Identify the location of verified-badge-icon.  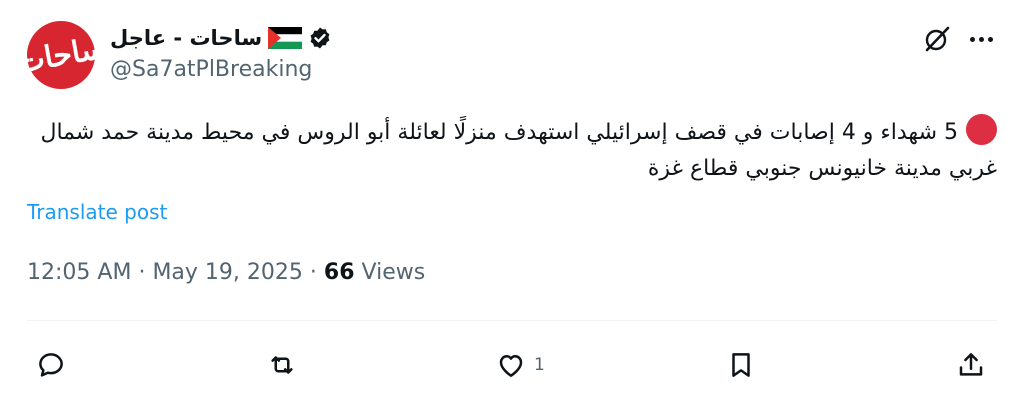
(320, 38).